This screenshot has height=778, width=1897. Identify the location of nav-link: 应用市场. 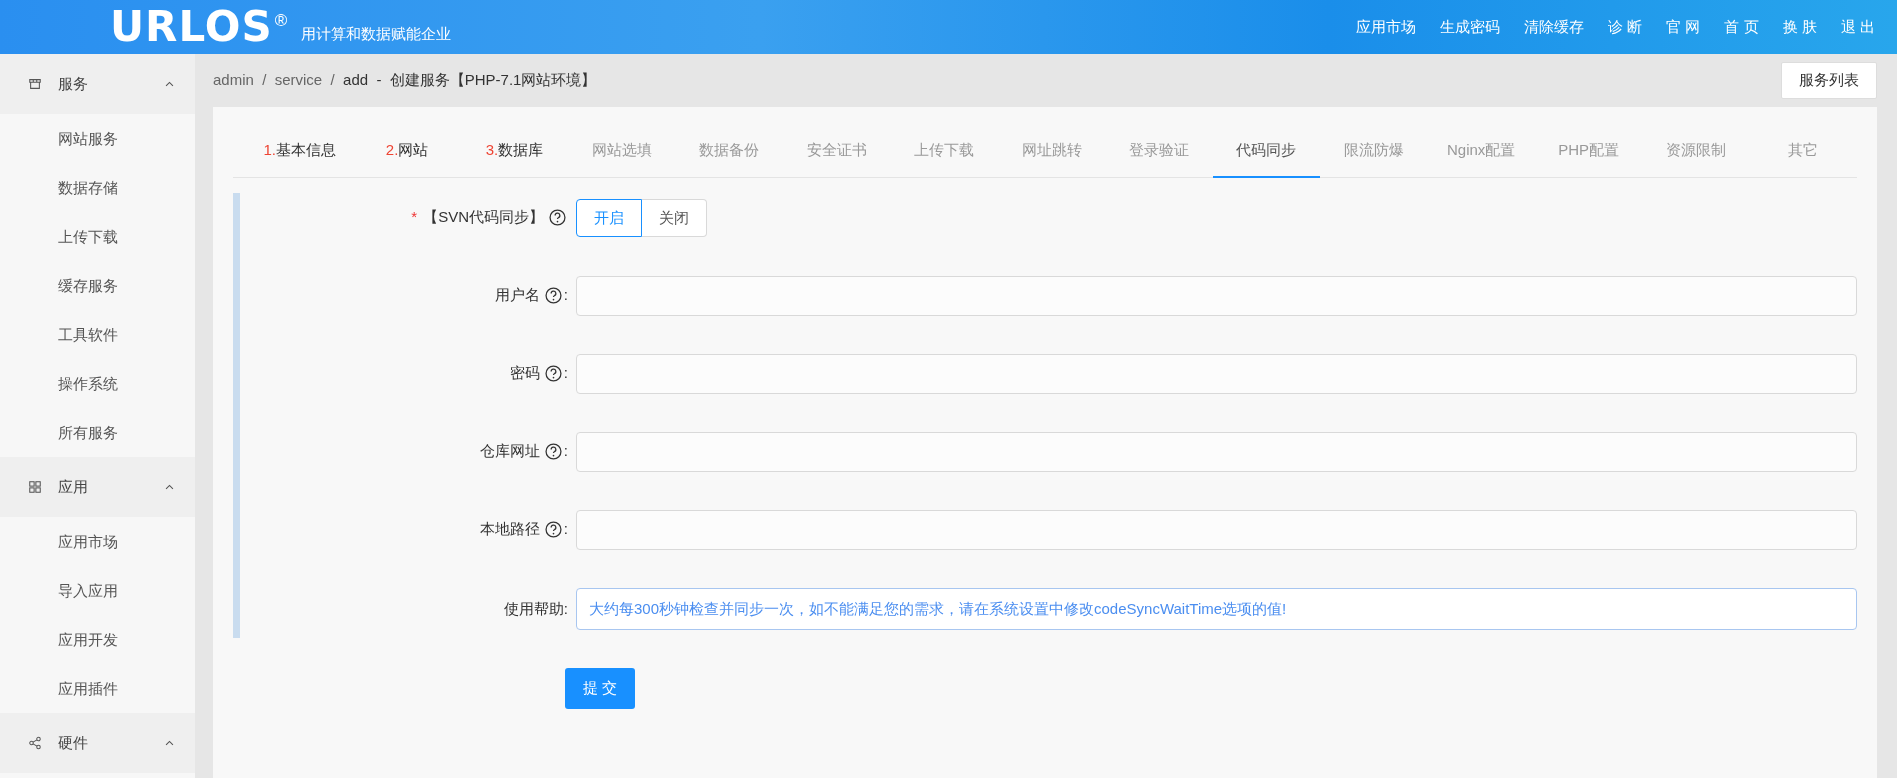
(1386, 27).